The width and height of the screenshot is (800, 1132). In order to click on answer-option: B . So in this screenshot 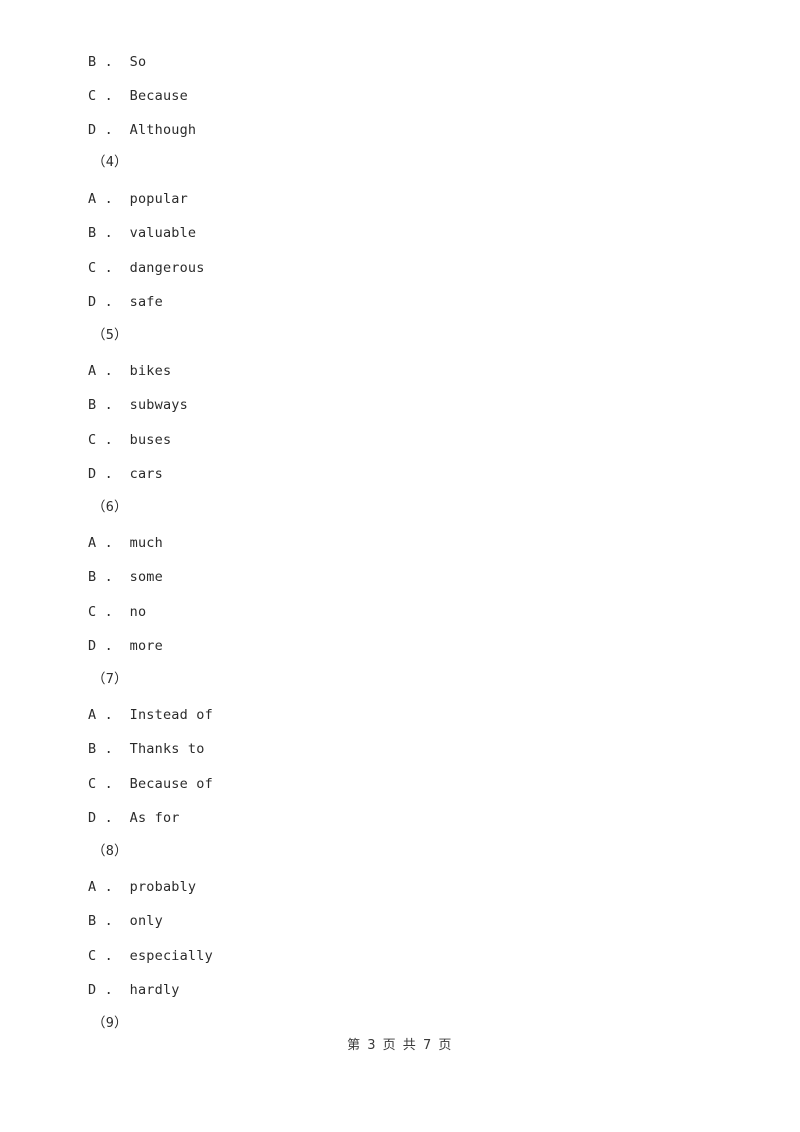, I will do `click(400, 69)`.